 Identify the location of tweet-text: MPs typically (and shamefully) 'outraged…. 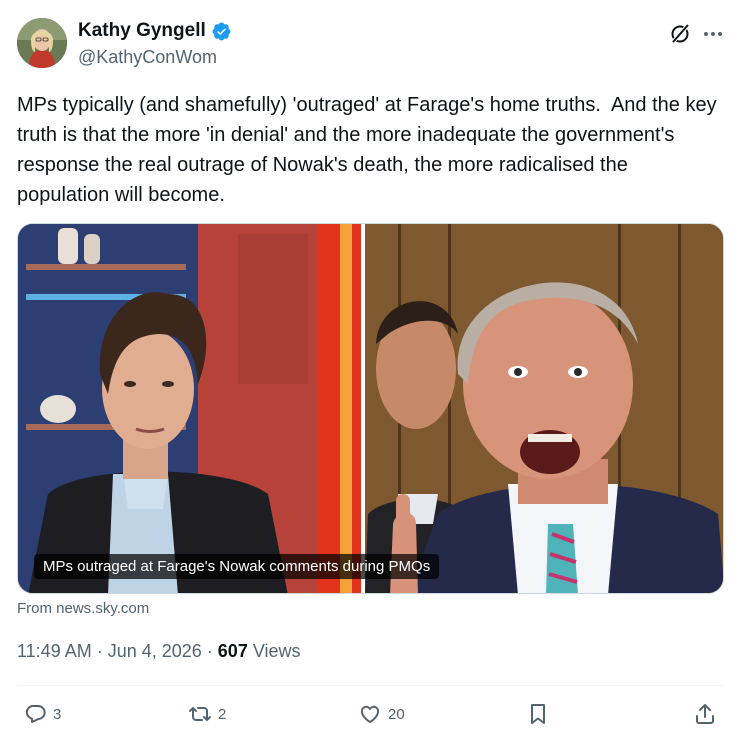
(370, 150).